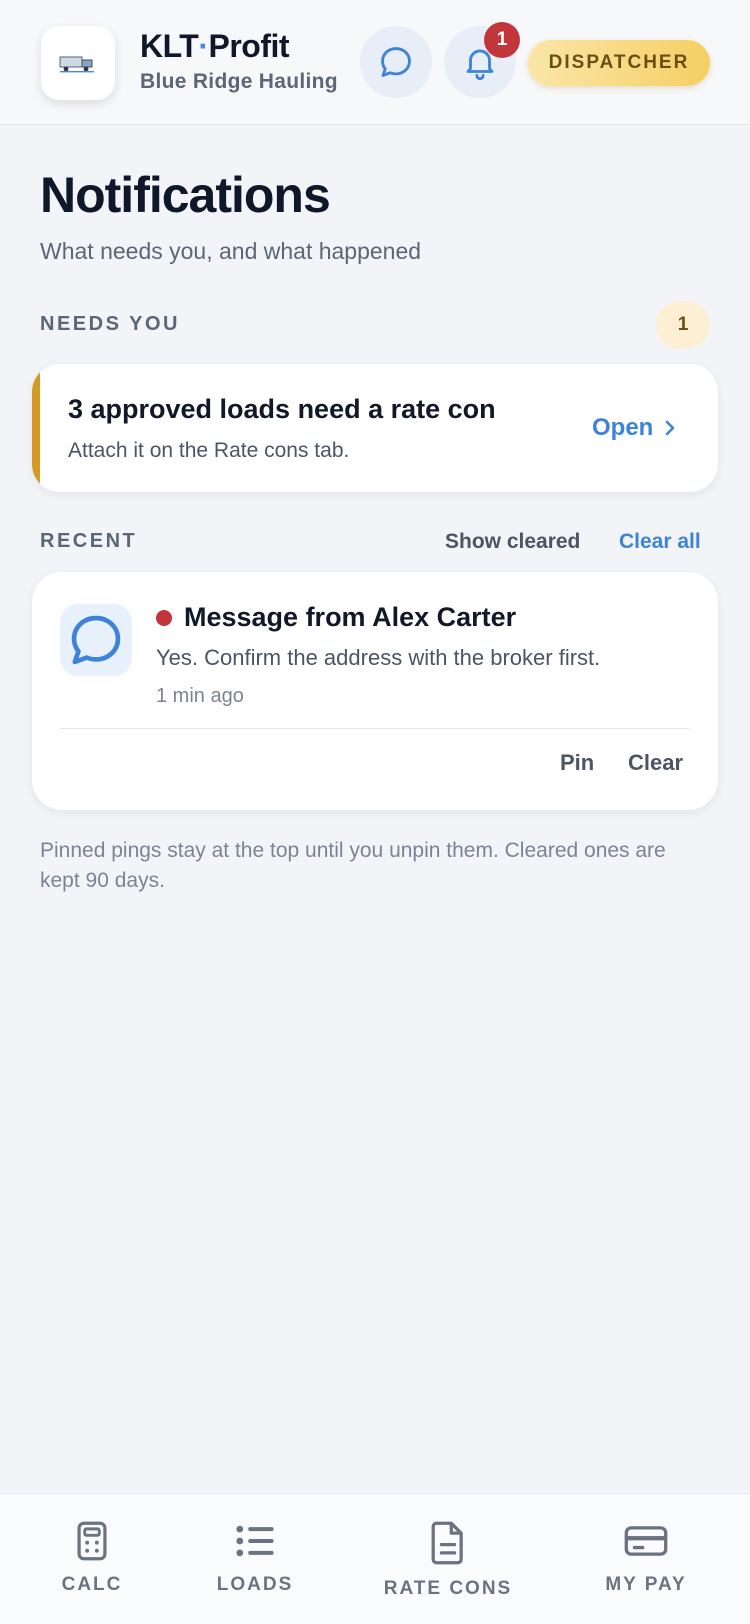 The height and width of the screenshot is (1624, 750). Describe the element at coordinates (623, 427) in the screenshot. I see `open-label: Open` at that location.